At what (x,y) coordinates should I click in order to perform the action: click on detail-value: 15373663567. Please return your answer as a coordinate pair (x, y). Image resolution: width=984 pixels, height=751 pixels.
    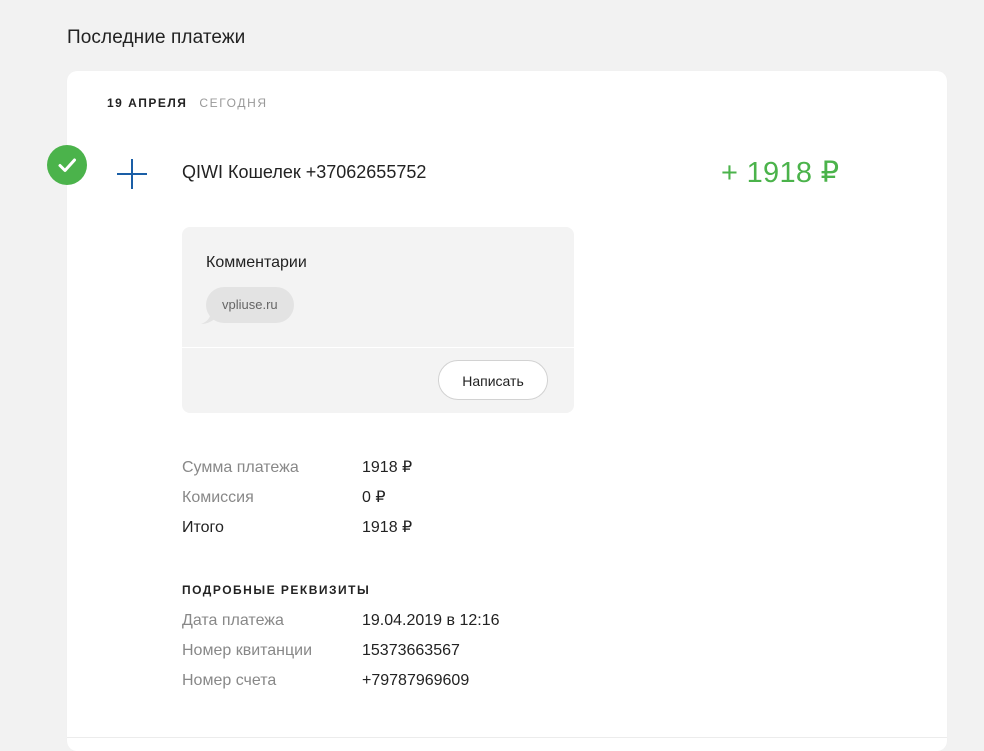
    Looking at the image, I should click on (411, 650).